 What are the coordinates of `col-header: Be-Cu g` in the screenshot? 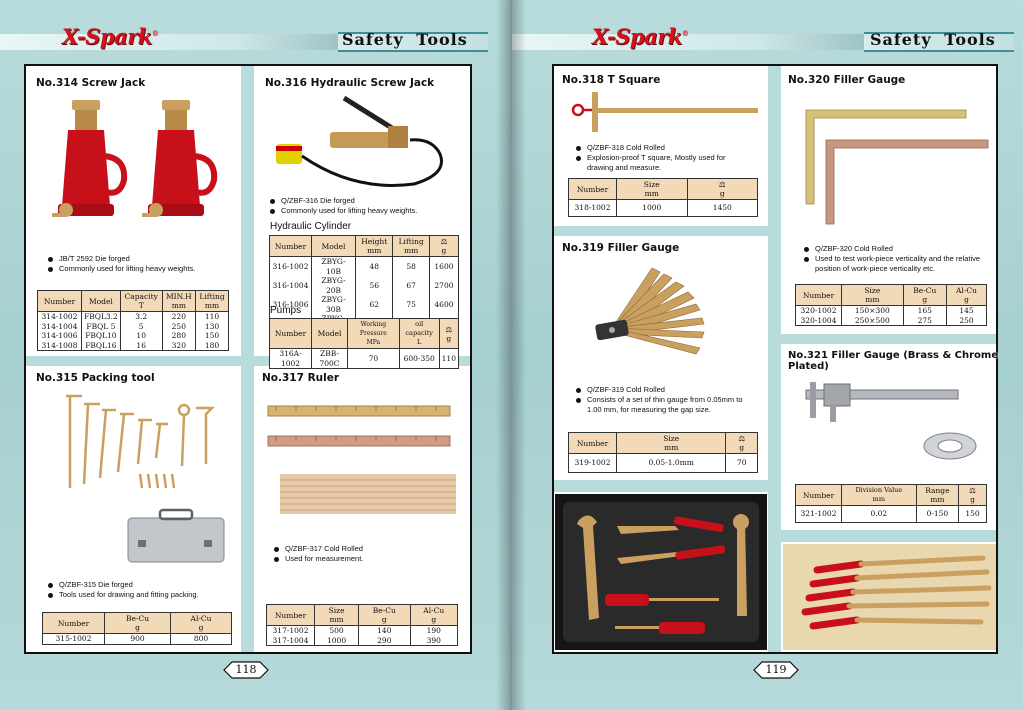 It's located at (137, 623).